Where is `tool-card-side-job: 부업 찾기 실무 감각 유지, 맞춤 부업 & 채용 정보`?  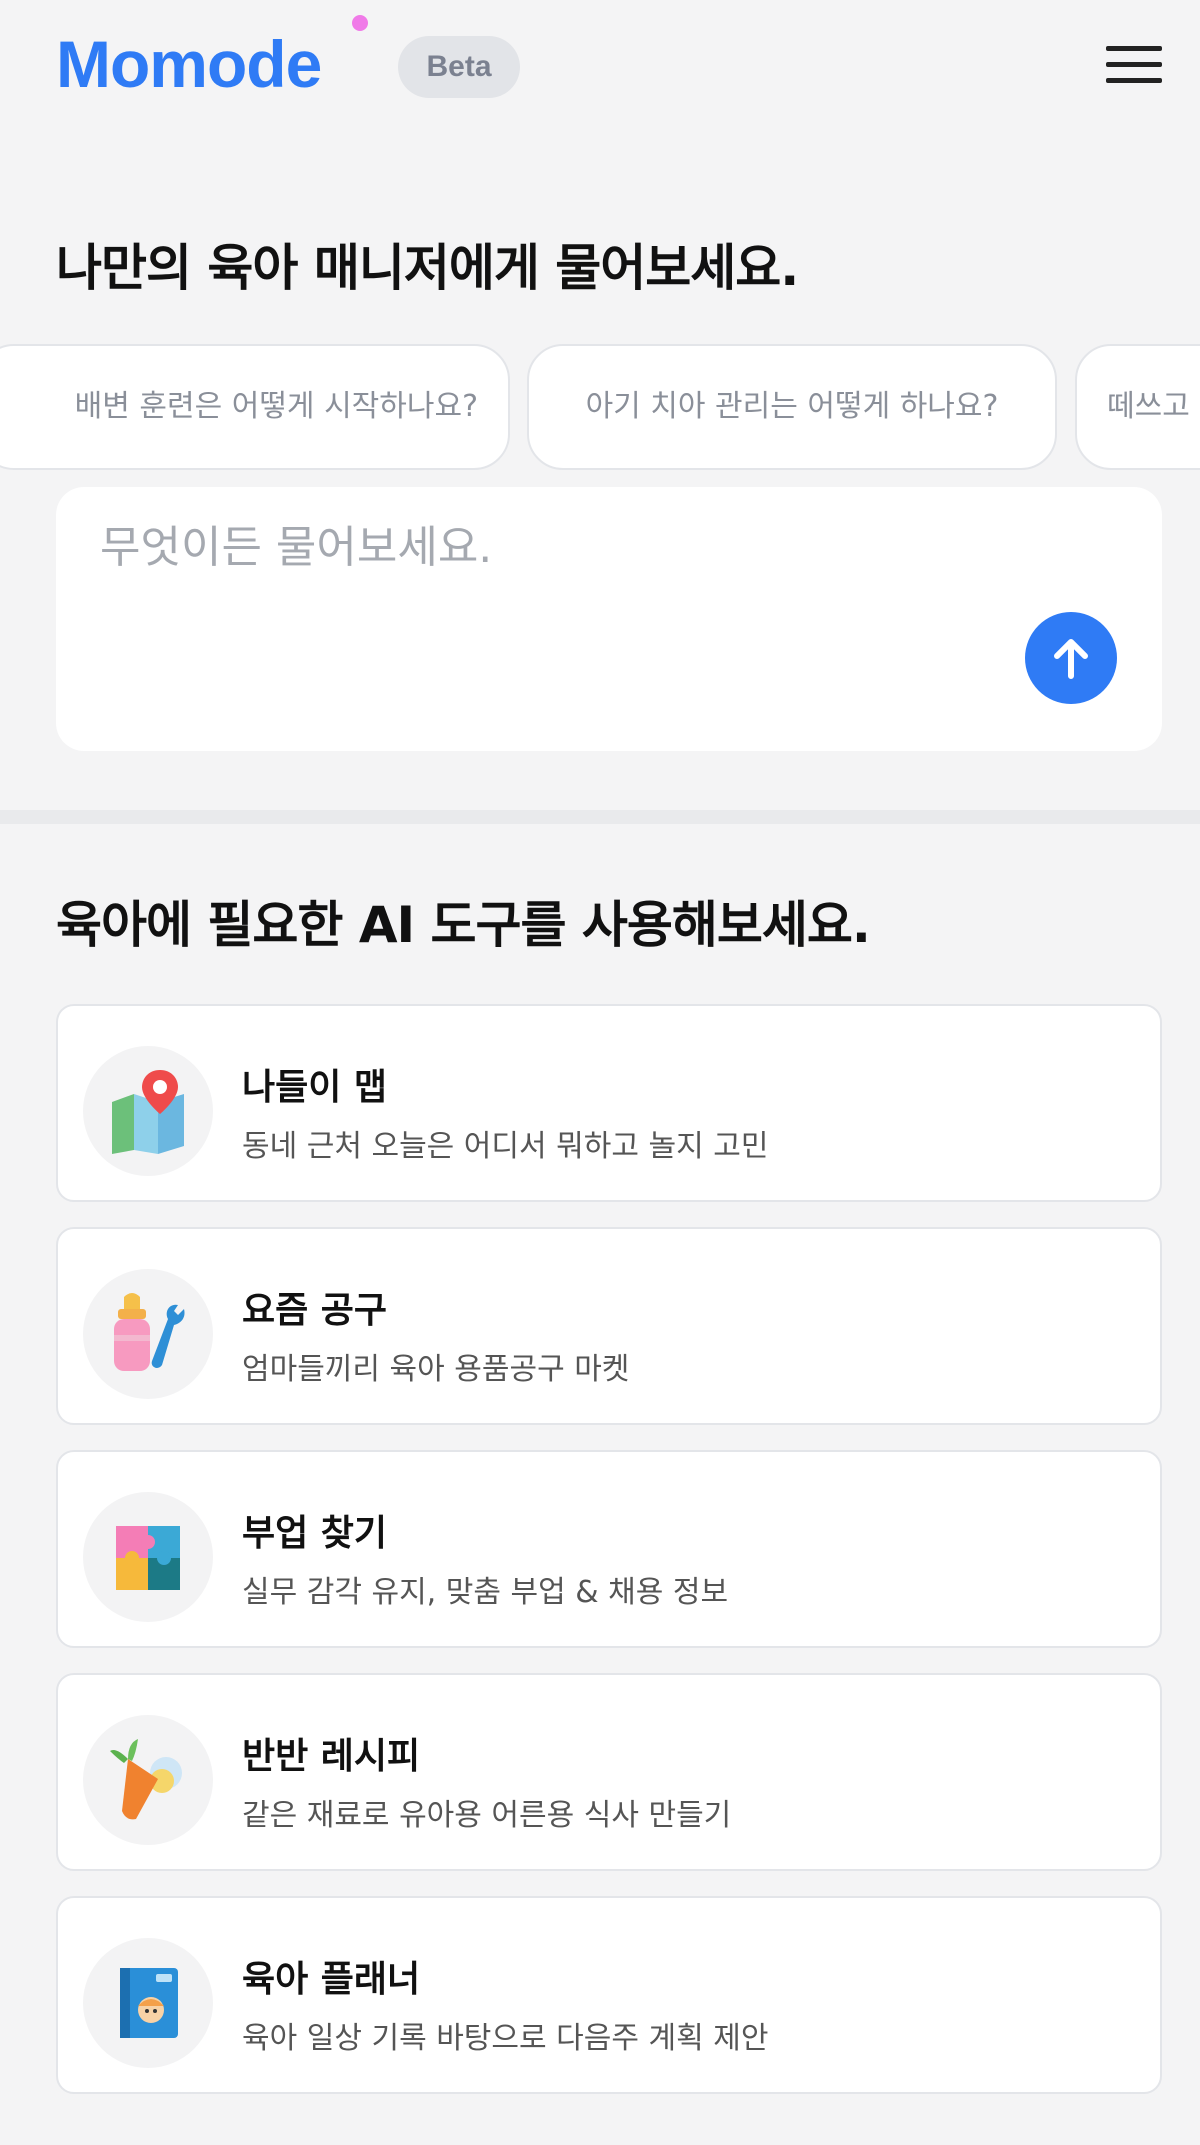
tool-card-side-job: 부업 찾기 실무 감각 유지, 맞춤 부업 & 채용 정보 is located at coordinates (609, 1549).